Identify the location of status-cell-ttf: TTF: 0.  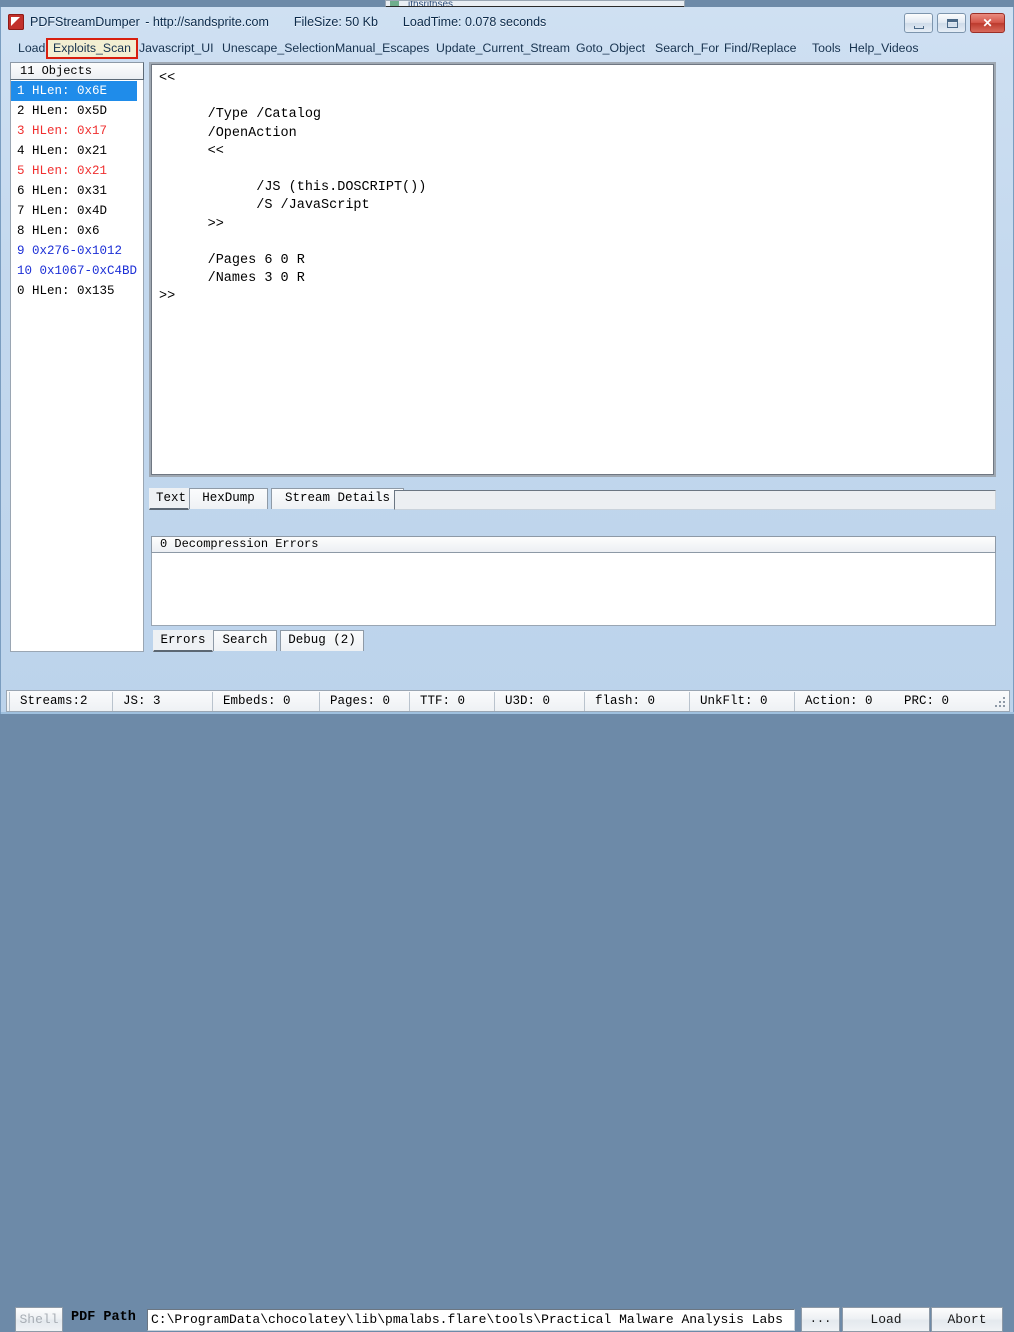
(451, 701).